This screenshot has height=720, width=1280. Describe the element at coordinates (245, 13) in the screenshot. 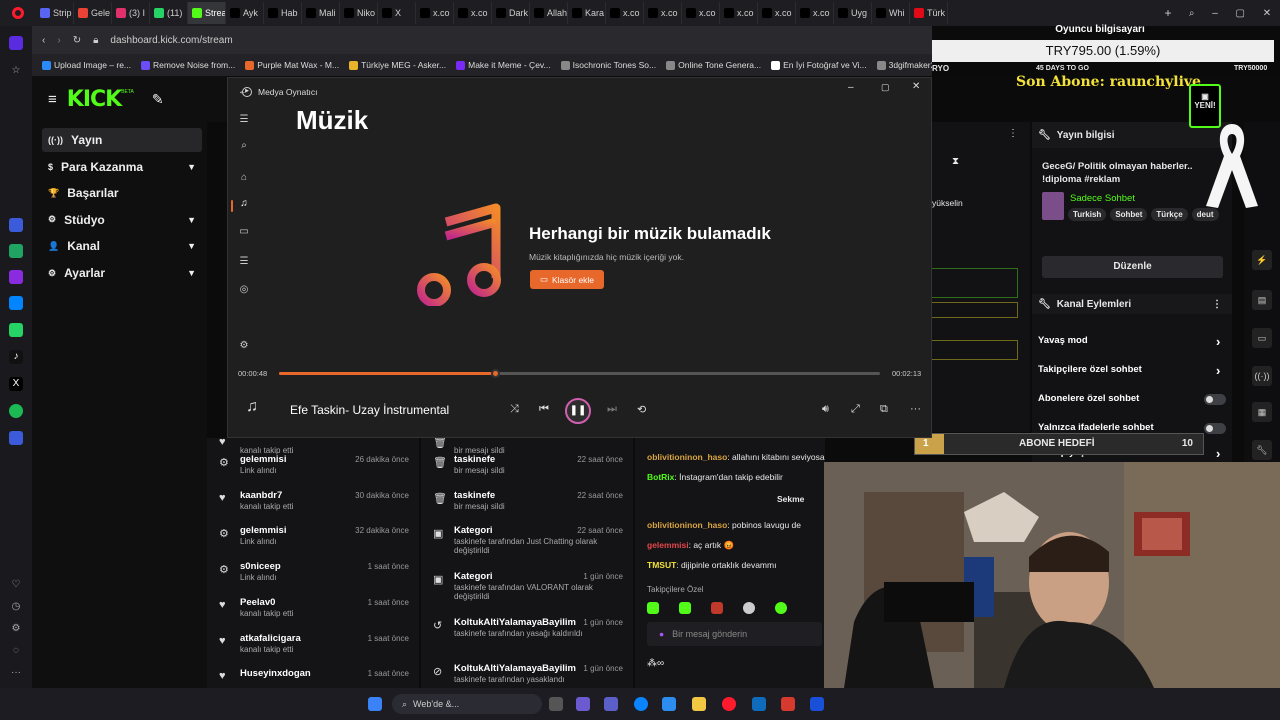

I see `browser-tab: Ayk` at that location.